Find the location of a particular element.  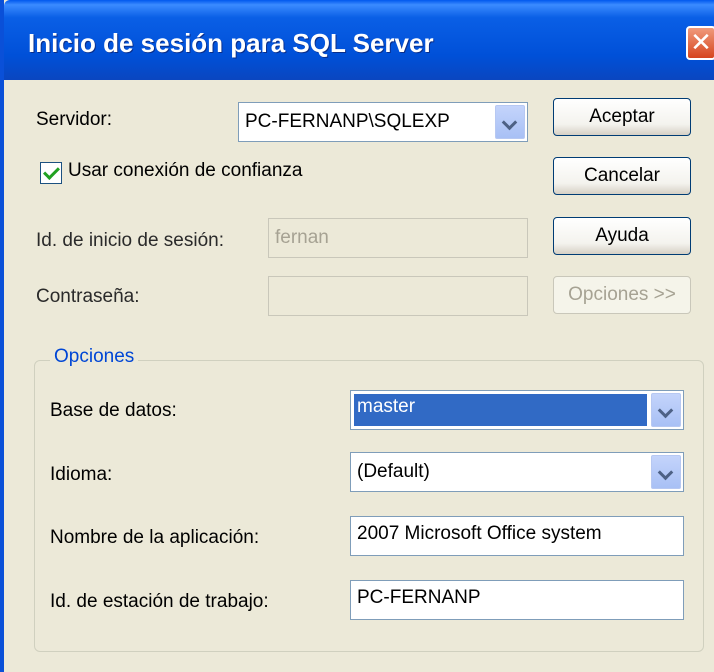

database-combobox: master is located at coordinates (517, 410).